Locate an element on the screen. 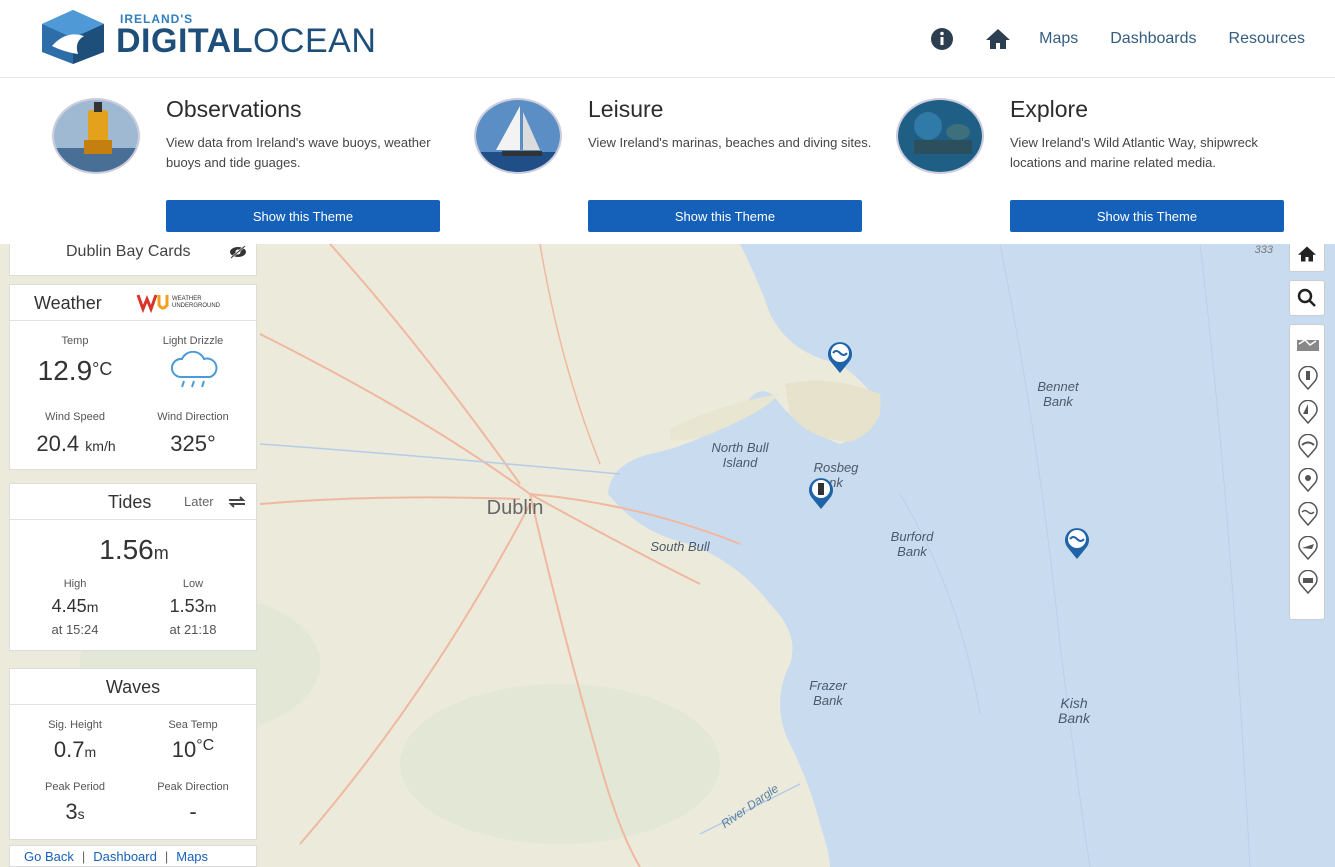 The width and height of the screenshot is (1335, 867). sidebar-footer-links: Go Back | Dashboard | Maps is located at coordinates (133, 856).